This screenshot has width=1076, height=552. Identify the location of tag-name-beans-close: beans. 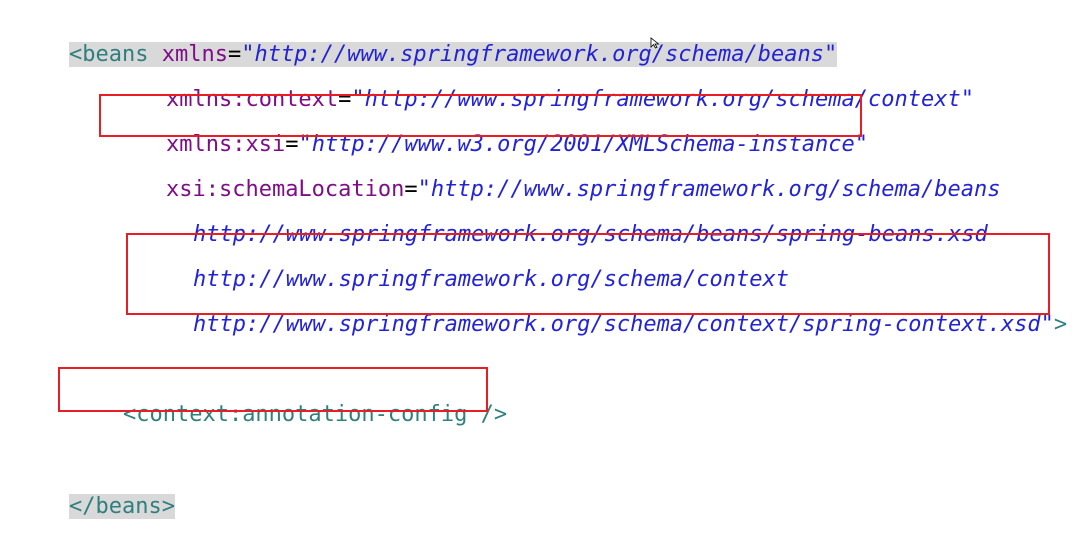
(128, 506).